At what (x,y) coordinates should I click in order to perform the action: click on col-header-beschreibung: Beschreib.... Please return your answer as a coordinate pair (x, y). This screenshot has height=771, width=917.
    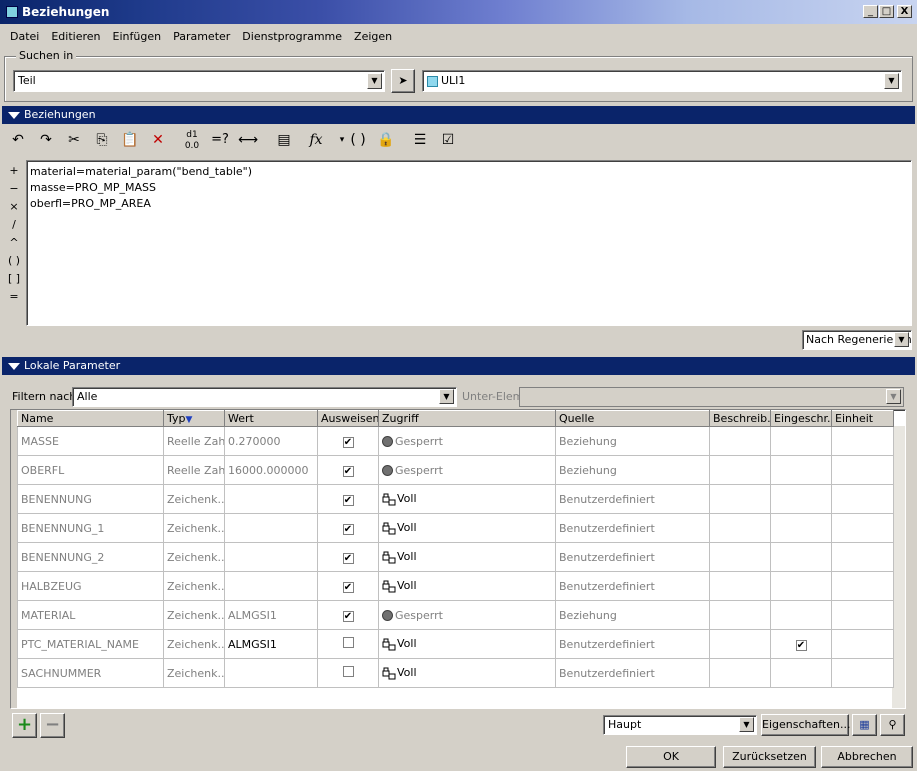
    Looking at the image, I should click on (740, 418).